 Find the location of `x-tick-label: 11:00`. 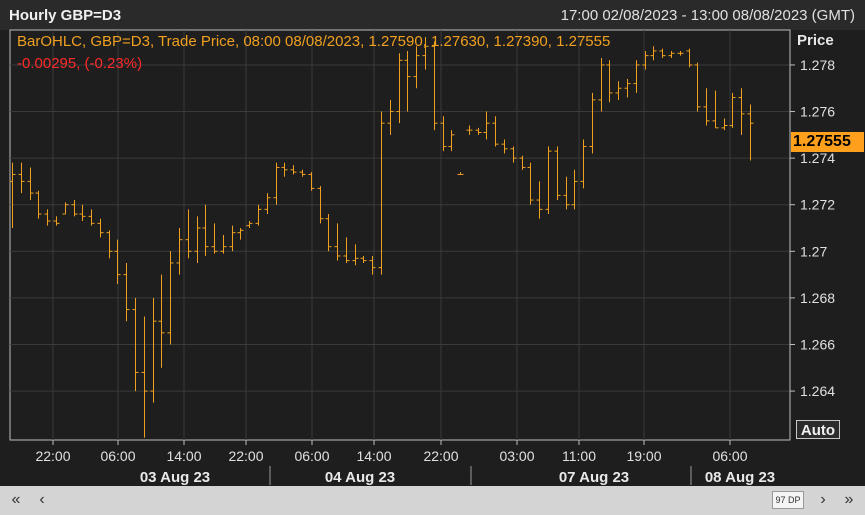

x-tick-label: 11:00 is located at coordinates (579, 456).